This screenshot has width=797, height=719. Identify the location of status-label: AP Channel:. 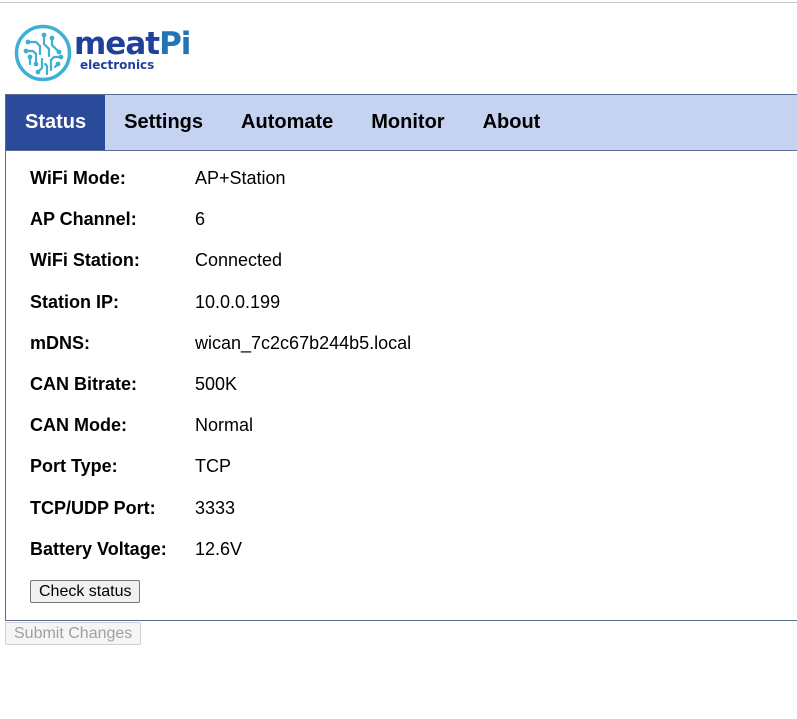
(83, 219).